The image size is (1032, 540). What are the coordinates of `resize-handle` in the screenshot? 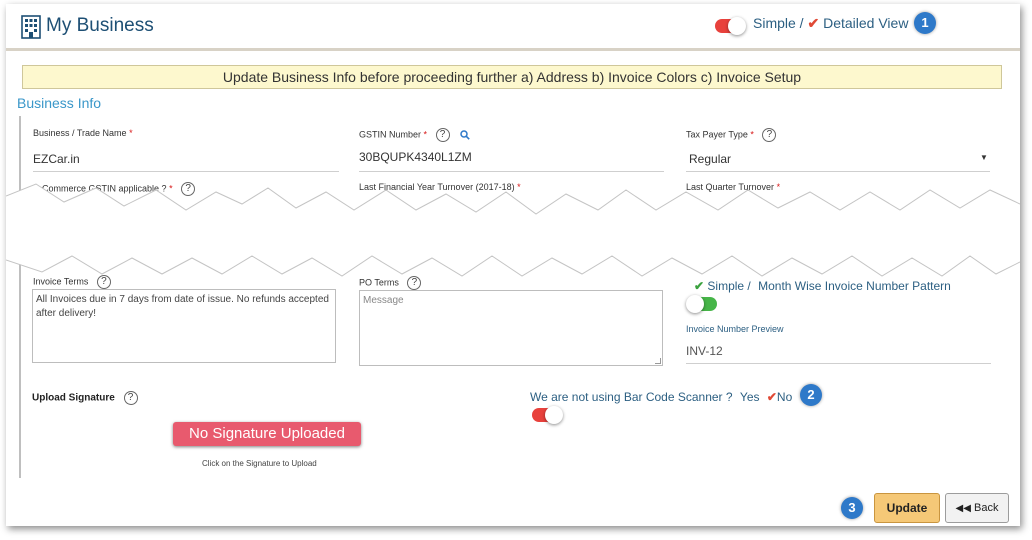 It's located at (658, 361).